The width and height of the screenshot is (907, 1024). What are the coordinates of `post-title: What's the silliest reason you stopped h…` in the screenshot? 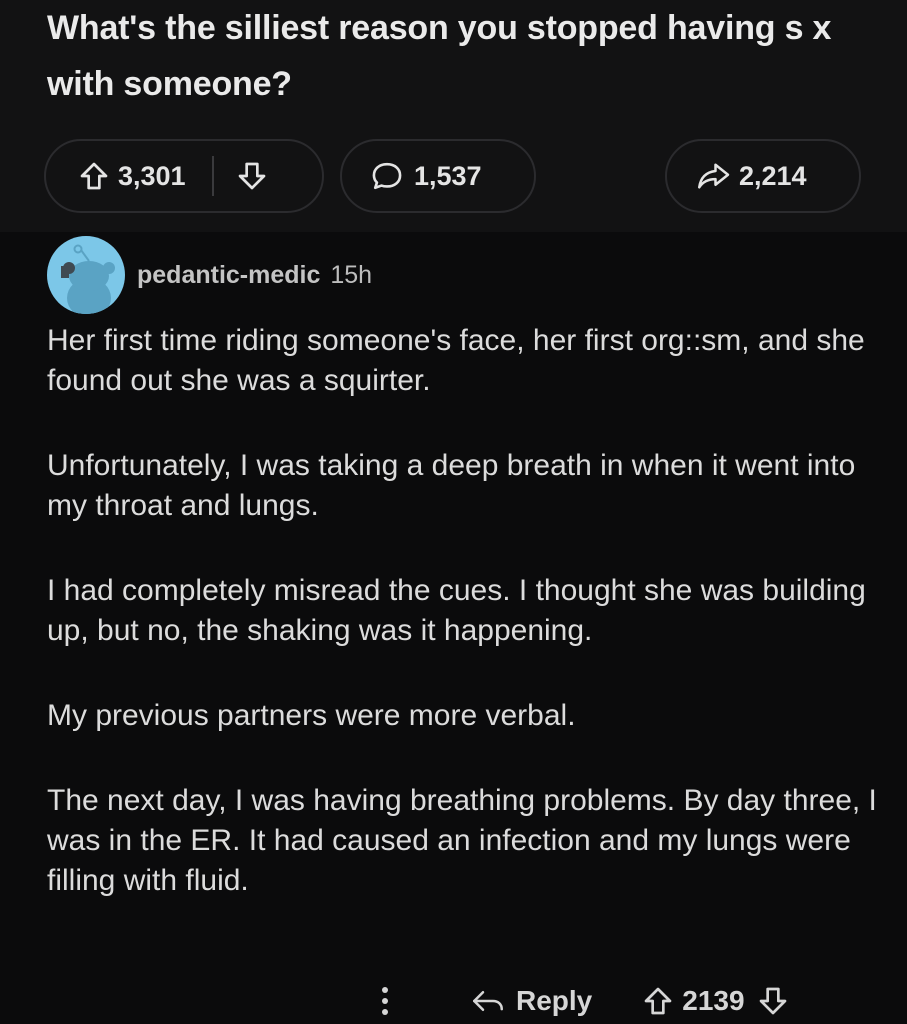 It's located at (439, 56).